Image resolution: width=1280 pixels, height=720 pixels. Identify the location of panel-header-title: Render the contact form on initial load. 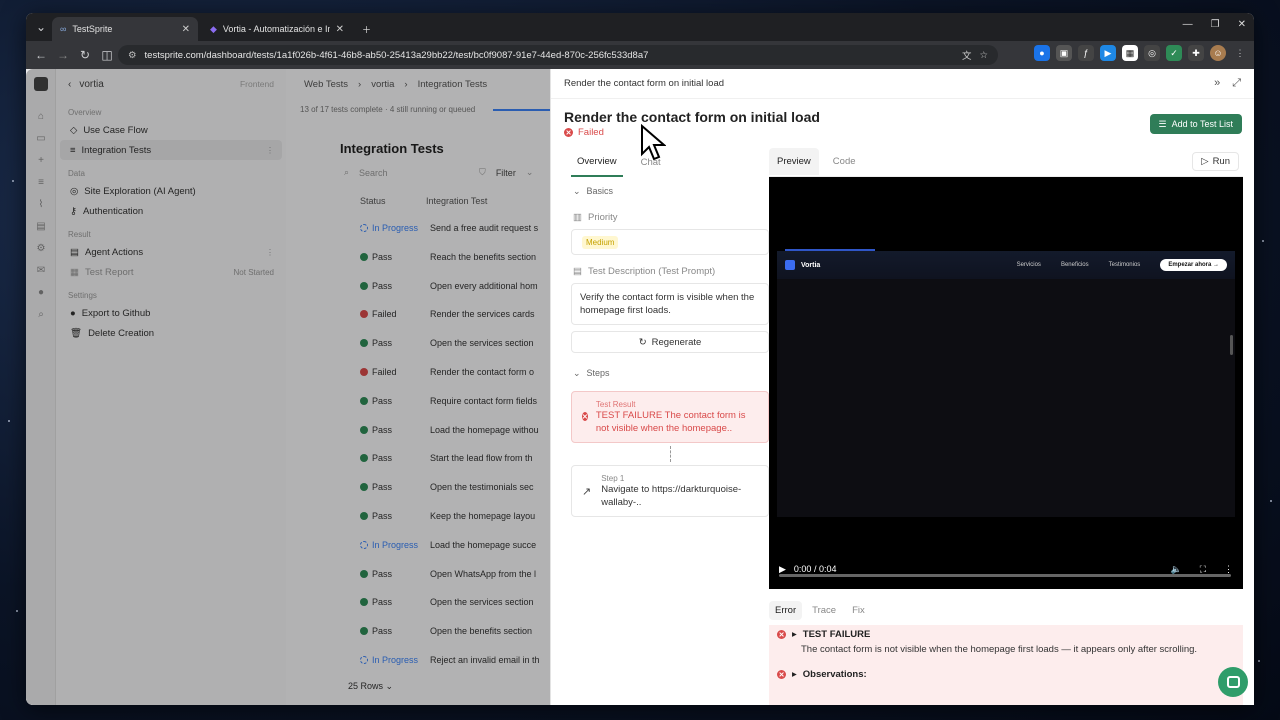
(644, 83).